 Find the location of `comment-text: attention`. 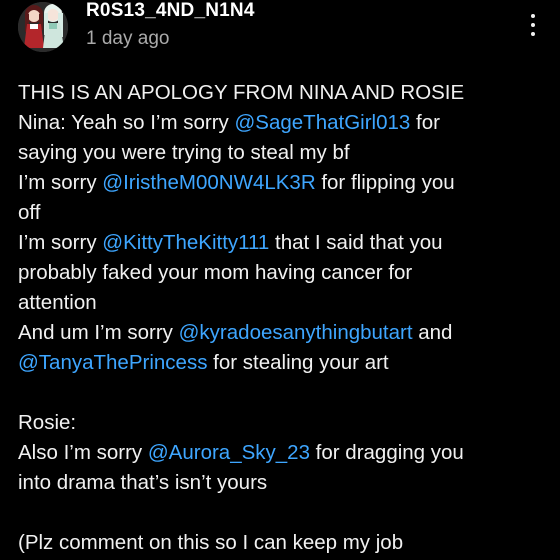

comment-text: attention is located at coordinates (57, 302).